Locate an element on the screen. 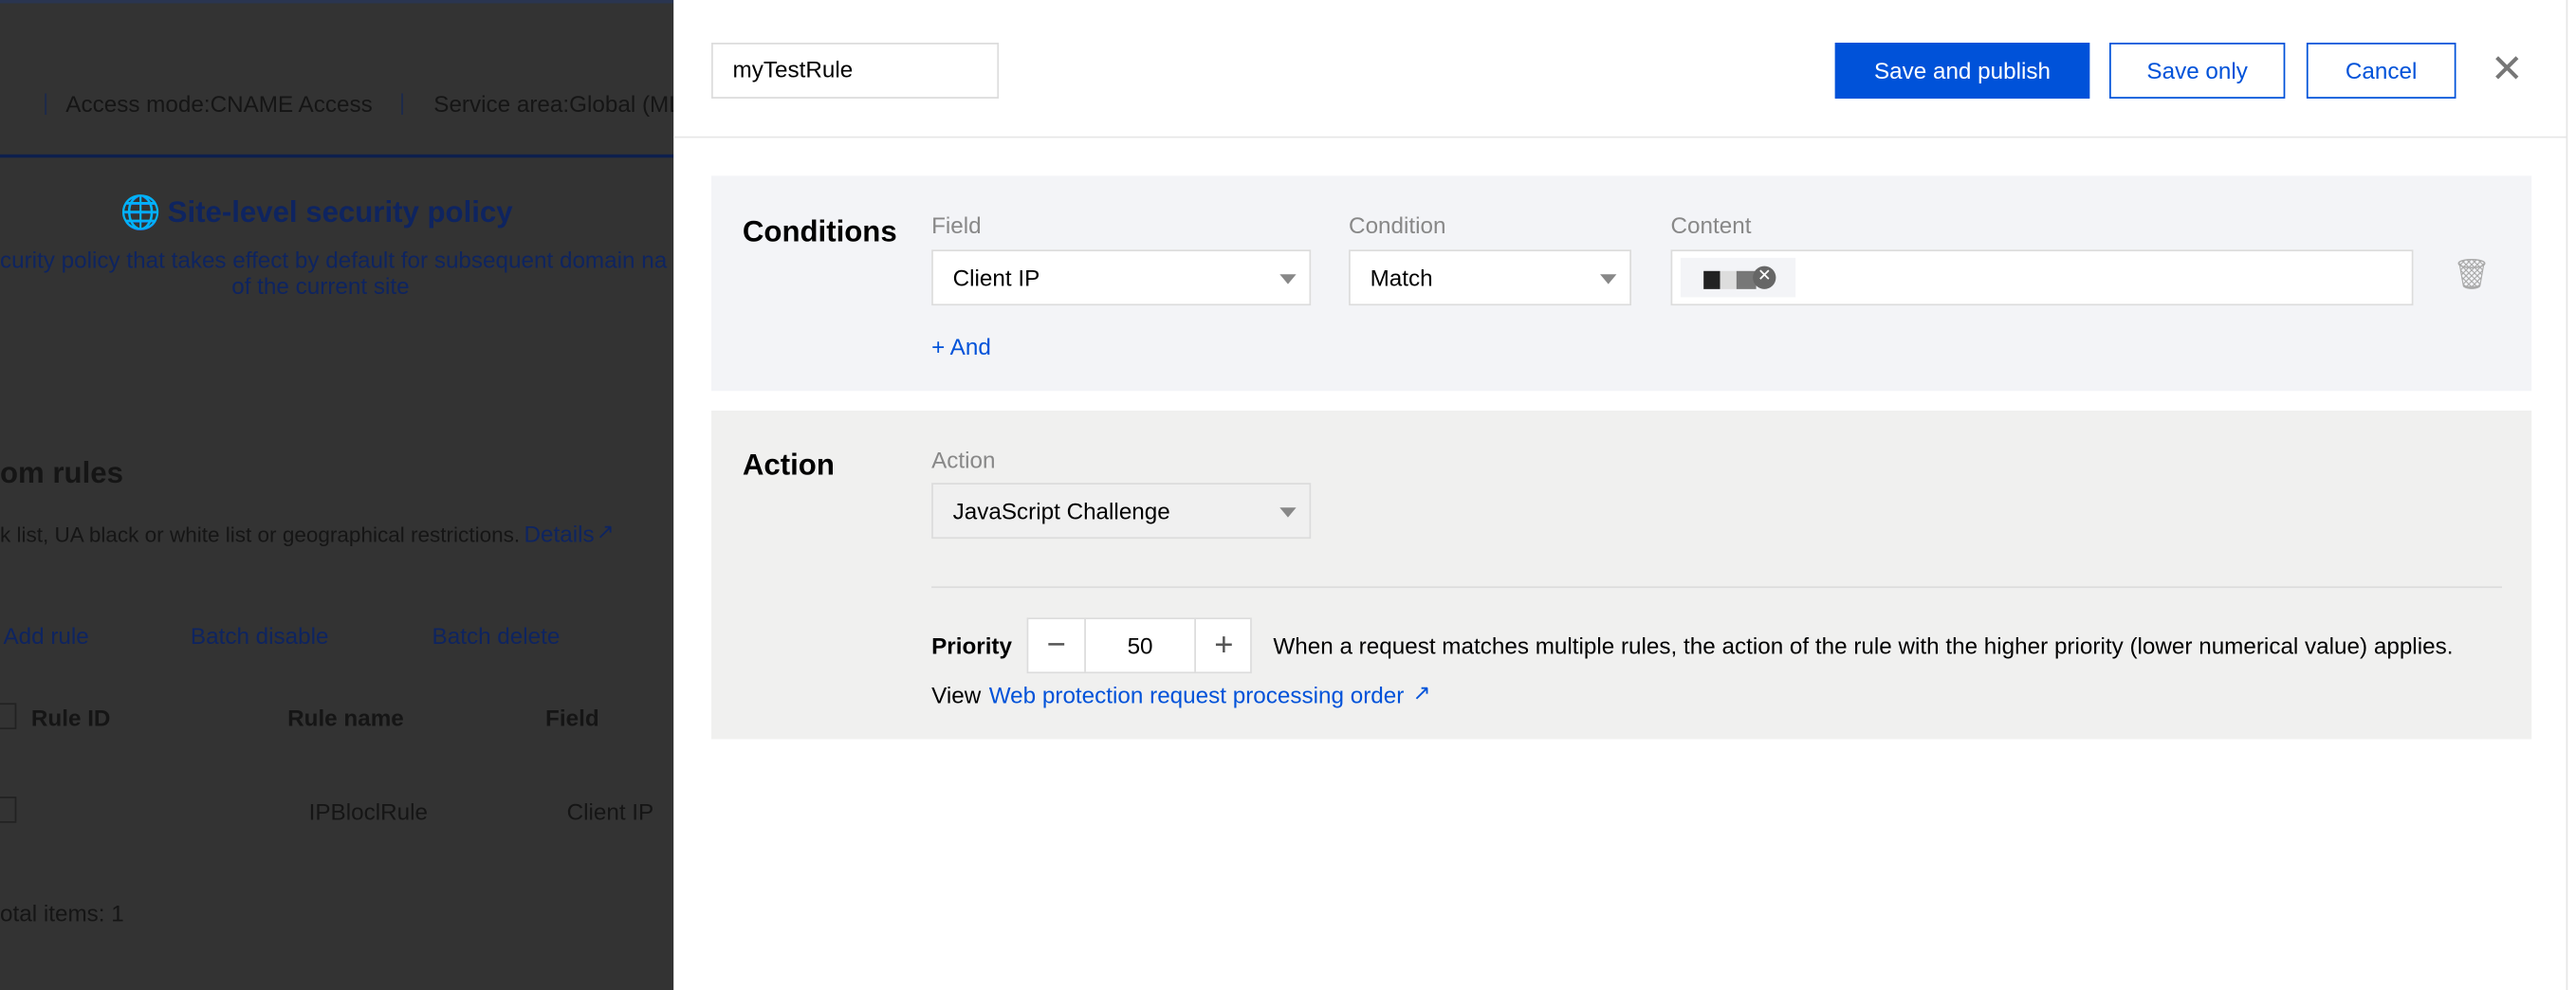  save-only-button: Save only is located at coordinates (2197, 71).